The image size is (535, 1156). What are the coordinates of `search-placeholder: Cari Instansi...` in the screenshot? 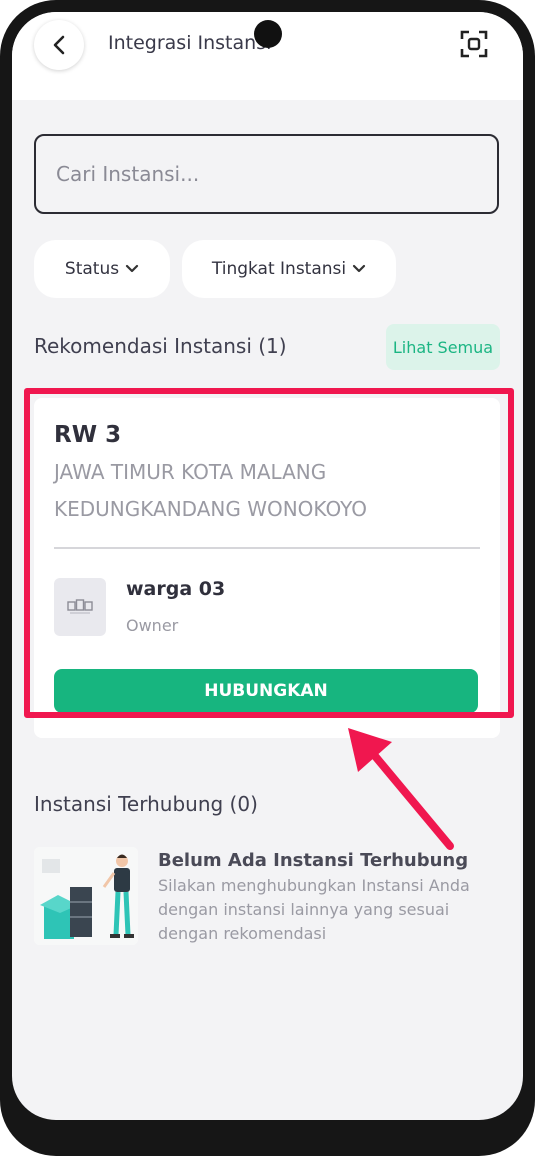 It's located at (128, 174).